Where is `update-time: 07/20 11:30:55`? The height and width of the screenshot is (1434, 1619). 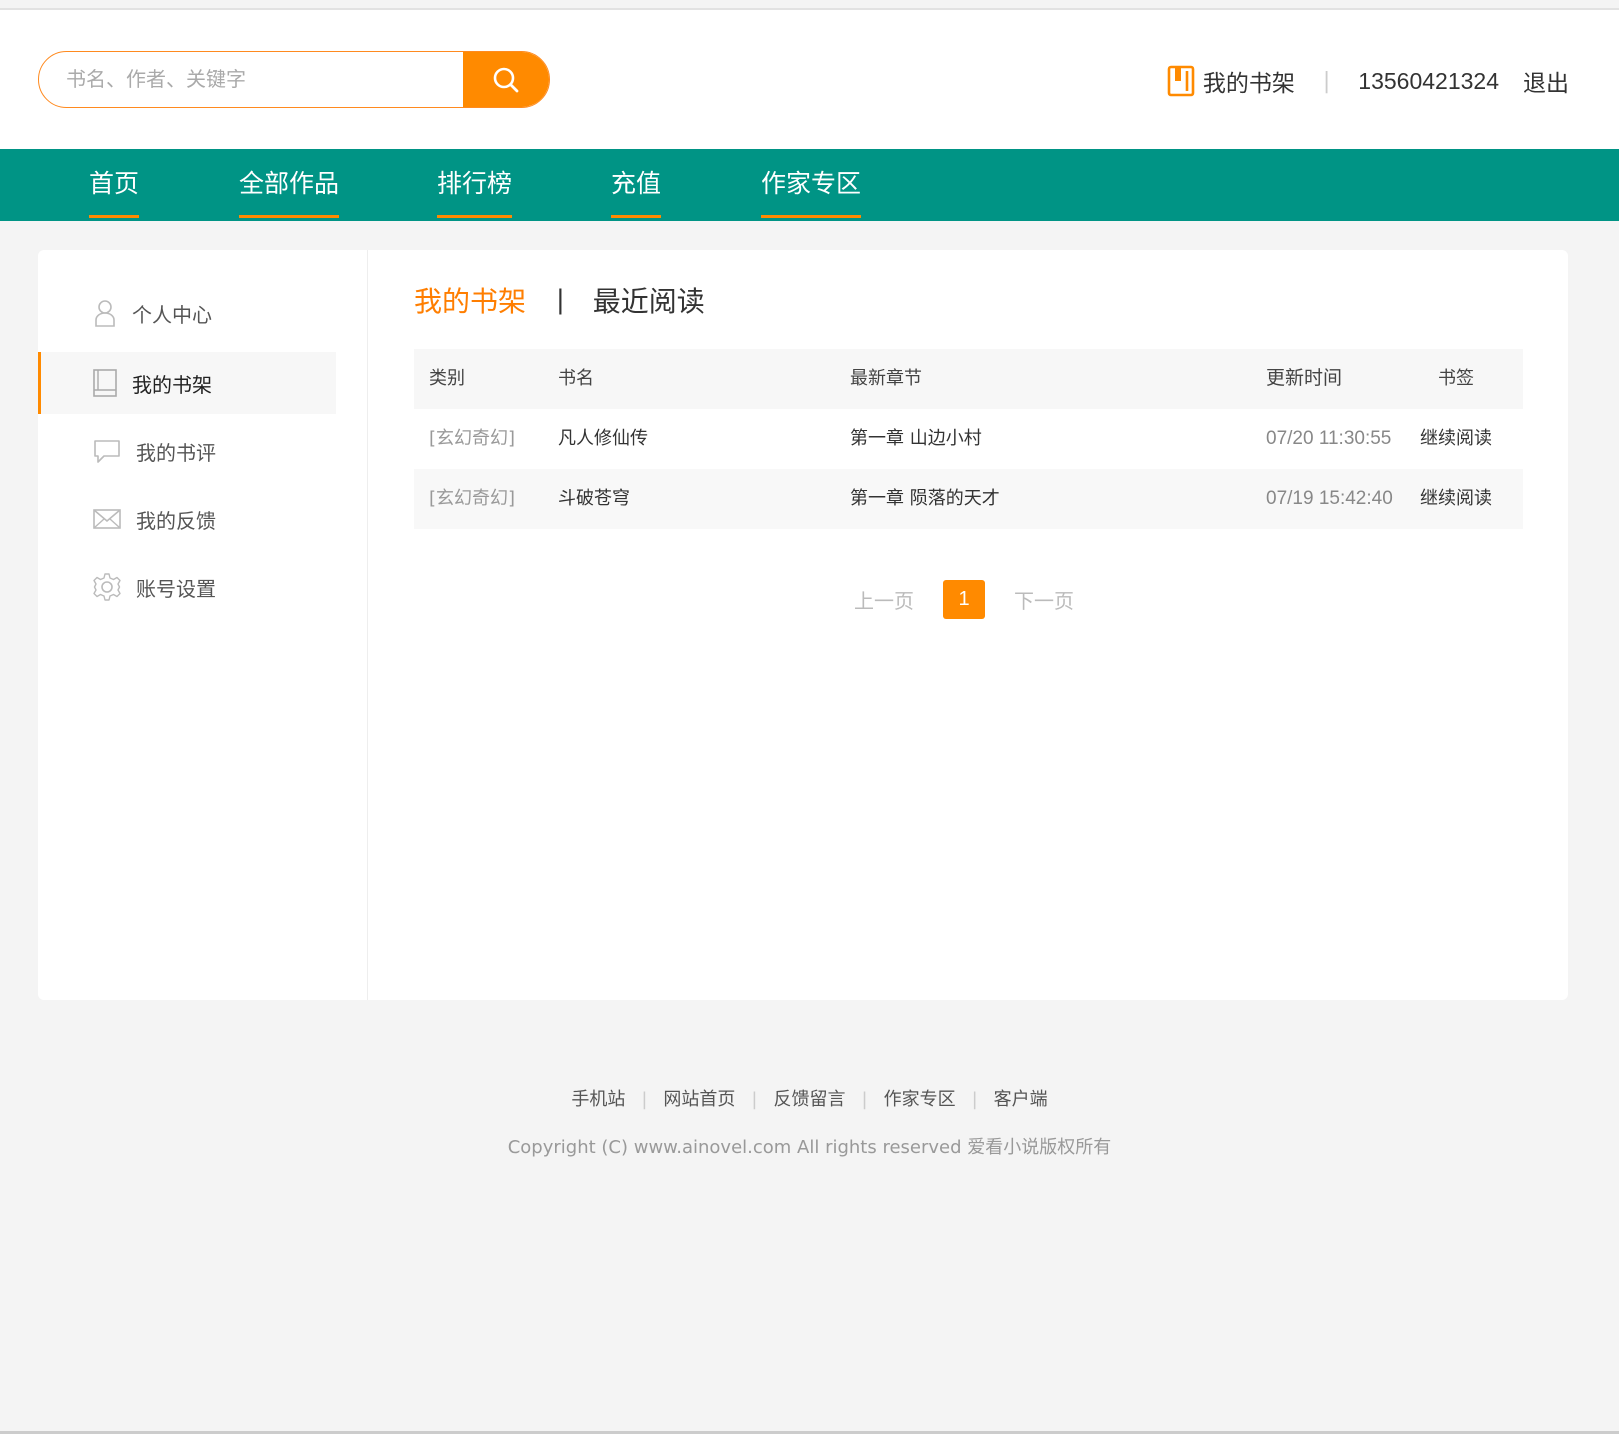
update-time: 07/20 11:30:55 is located at coordinates (1329, 438).